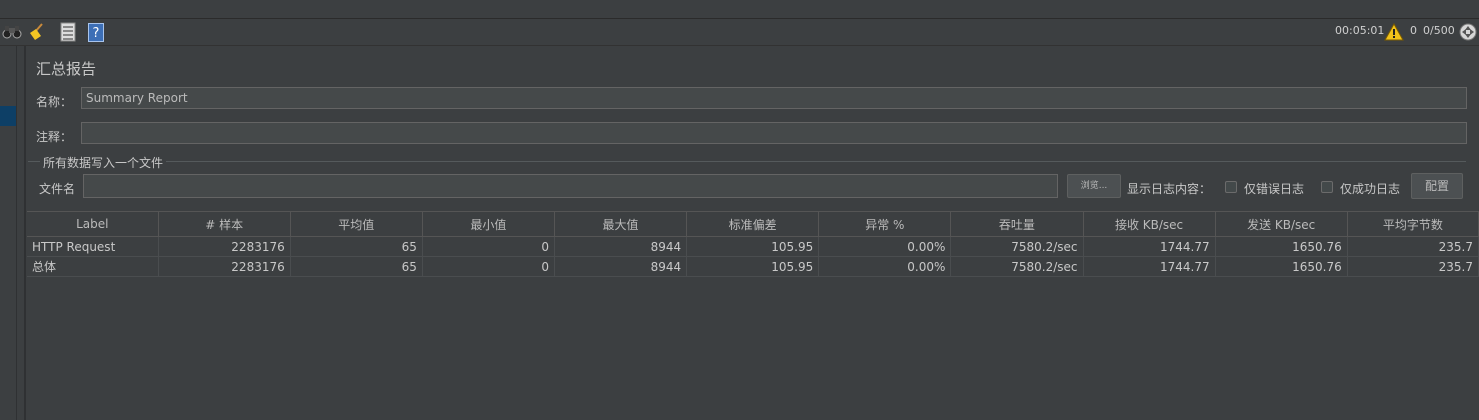 Image resolution: width=1479 pixels, height=420 pixels. Describe the element at coordinates (224, 224) in the screenshot. I see `column-header-samples: # 样本` at that location.